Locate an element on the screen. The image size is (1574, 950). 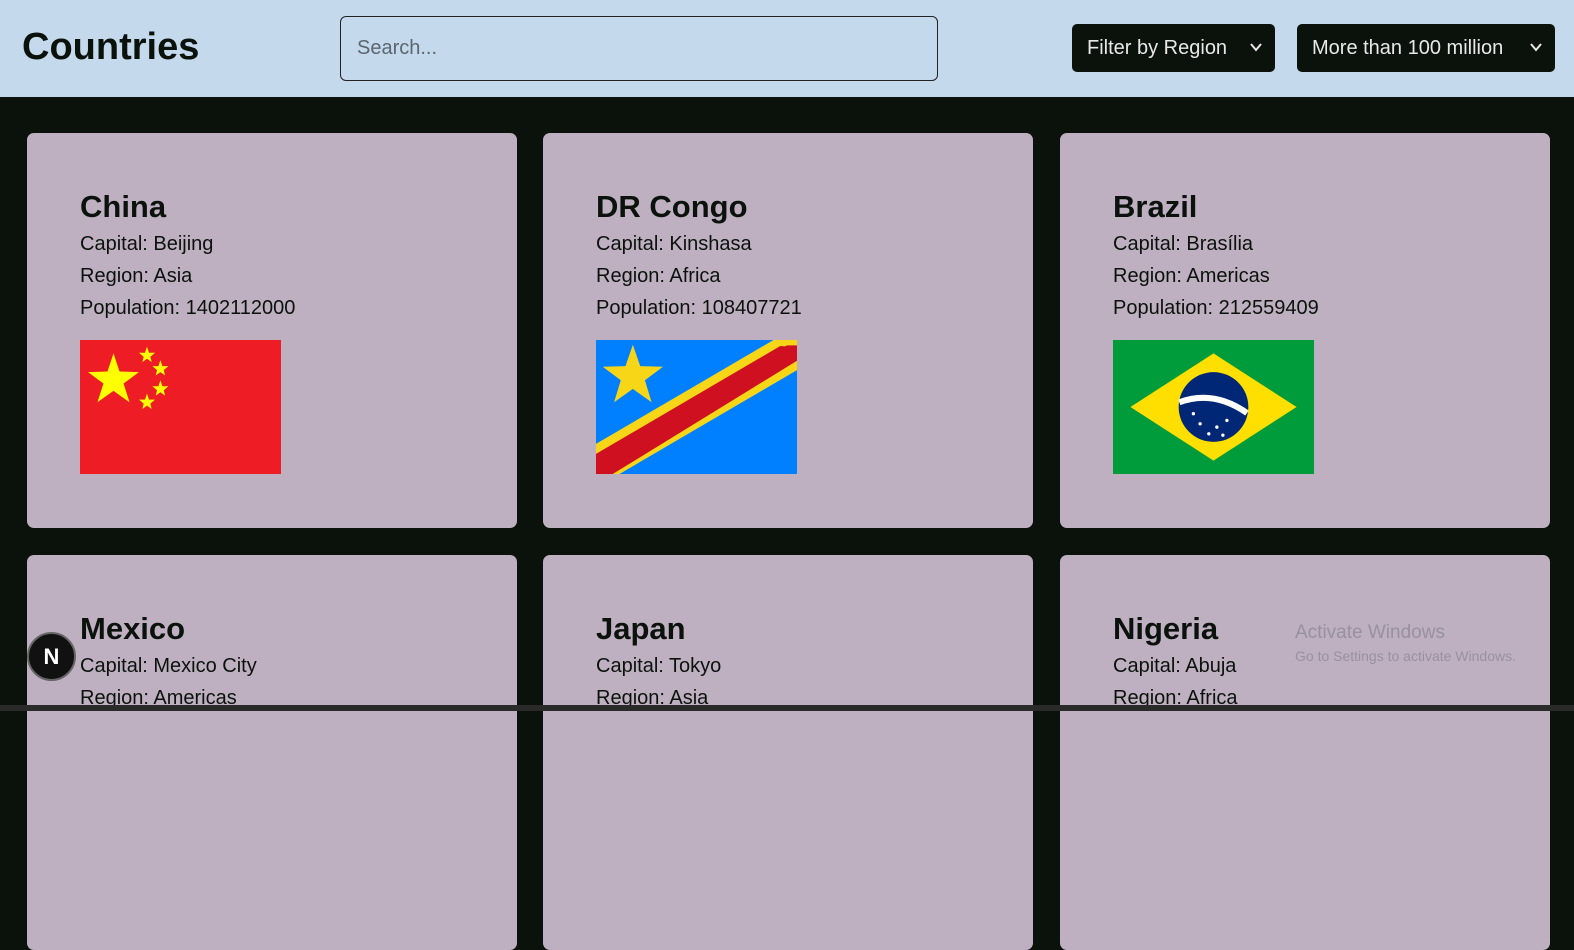
watermark-title: Activate Windows is located at coordinates (1370, 632).